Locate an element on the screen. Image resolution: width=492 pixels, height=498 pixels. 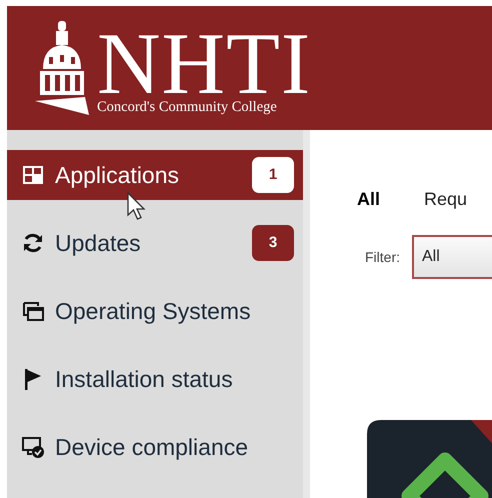
sidebar-item: Operating Systems is located at coordinates (155, 311).